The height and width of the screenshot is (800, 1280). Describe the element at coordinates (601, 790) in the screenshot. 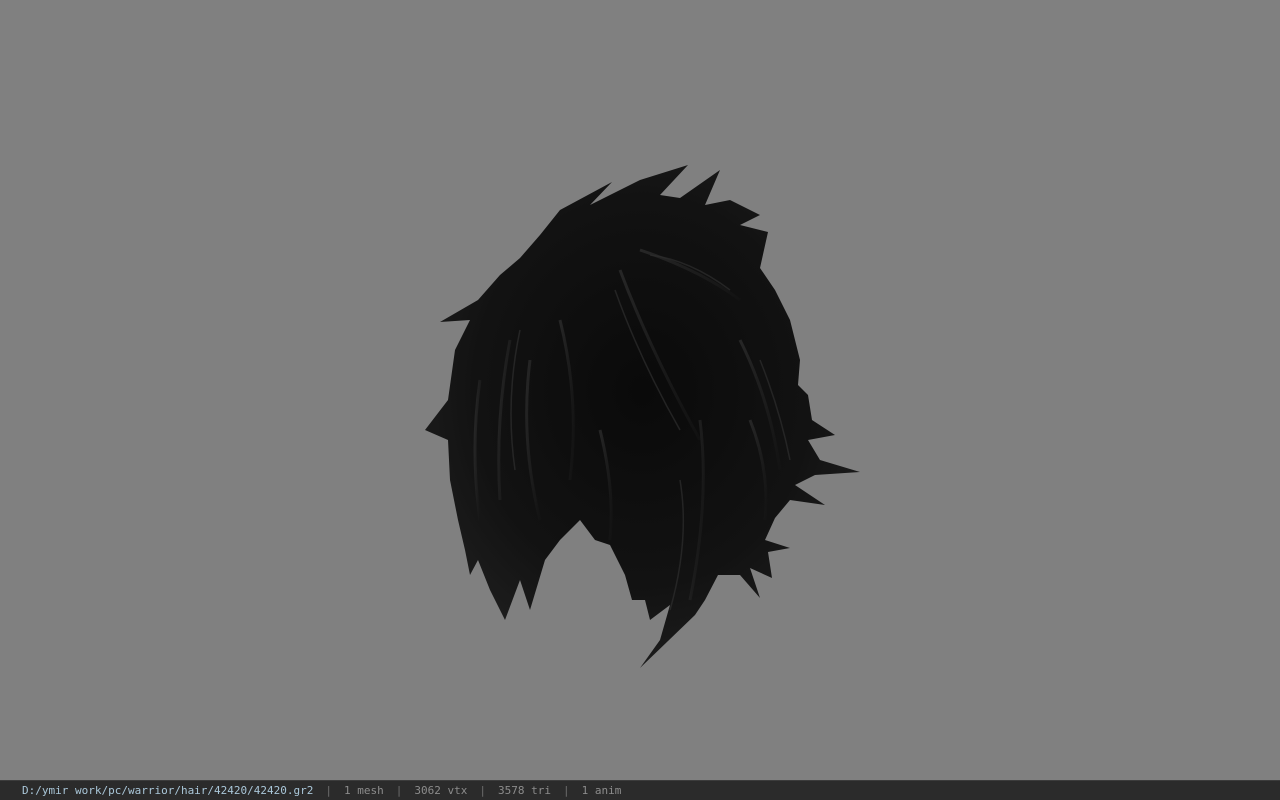

I see `animation-count: 1 anim` at that location.